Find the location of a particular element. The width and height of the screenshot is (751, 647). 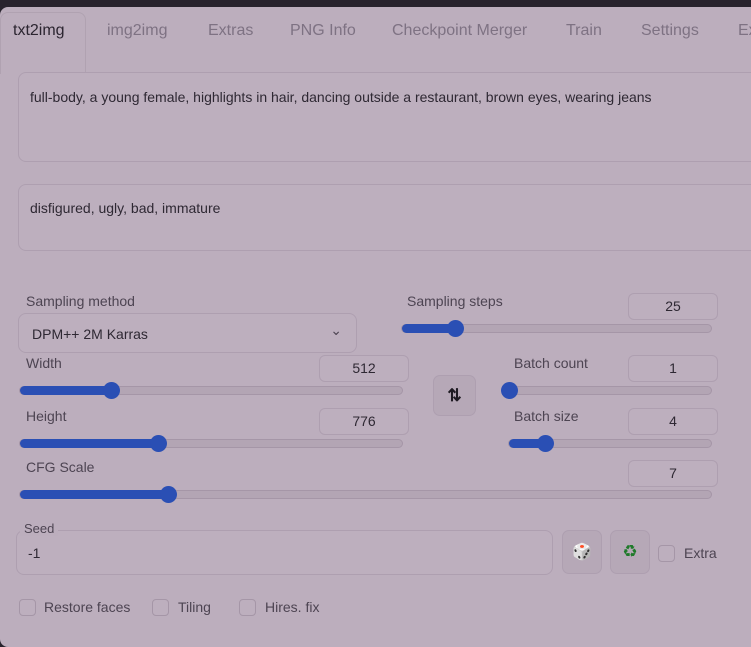

recycle-icon: ♻ is located at coordinates (630, 551).